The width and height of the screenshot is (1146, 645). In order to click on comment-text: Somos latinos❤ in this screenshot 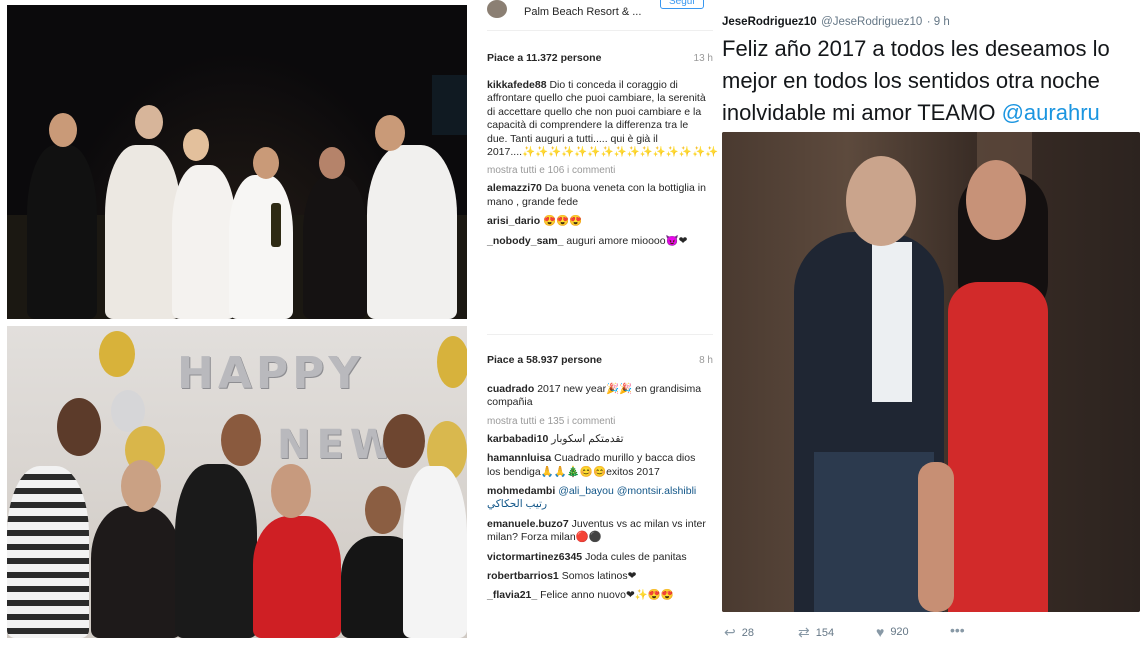, I will do `click(599, 576)`.